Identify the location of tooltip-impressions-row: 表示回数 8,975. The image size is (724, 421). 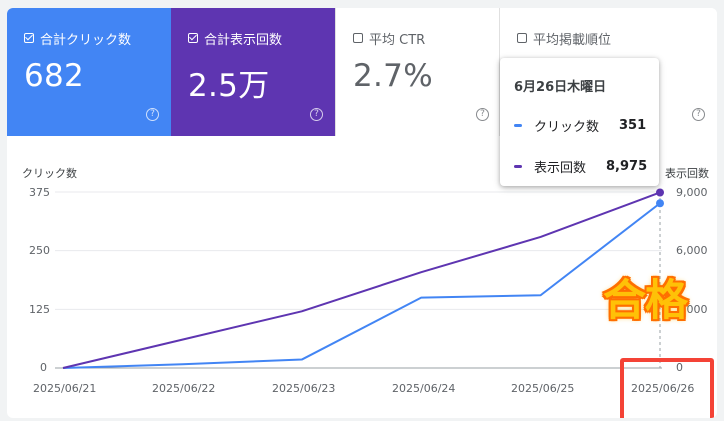
(586, 166).